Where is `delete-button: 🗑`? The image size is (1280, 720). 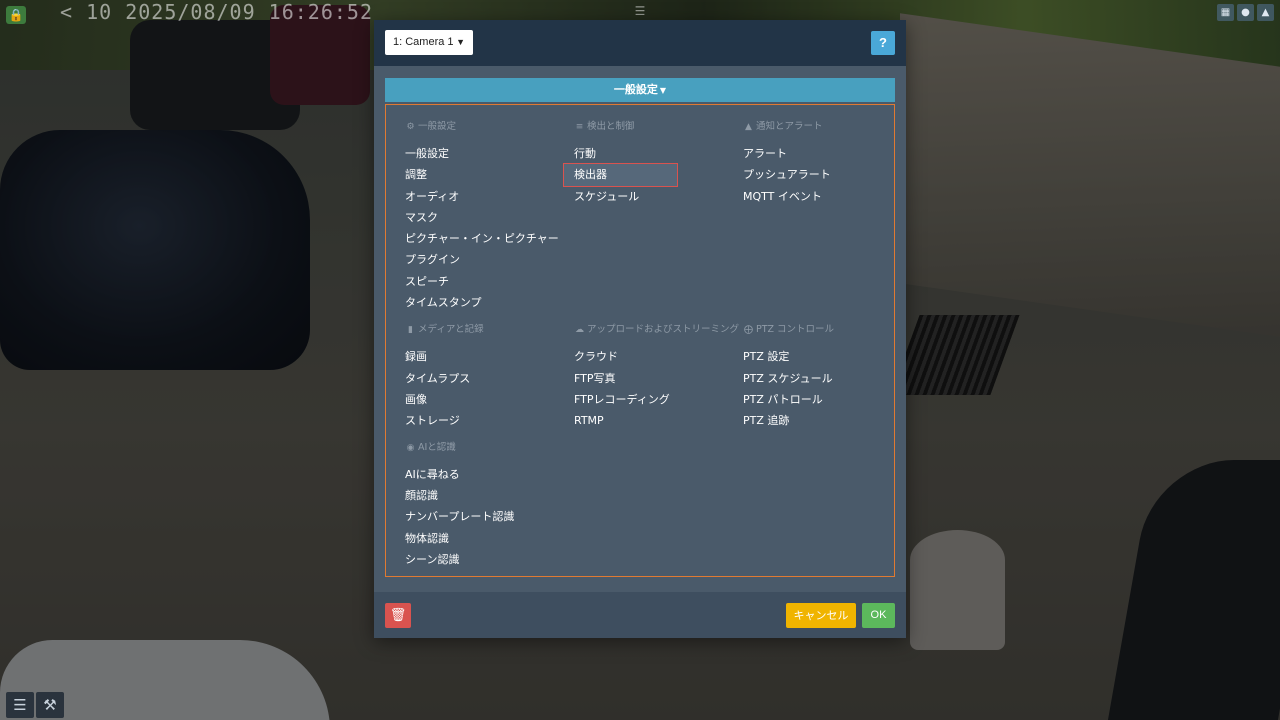 delete-button: 🗑 is located at coordinates (398, 615).